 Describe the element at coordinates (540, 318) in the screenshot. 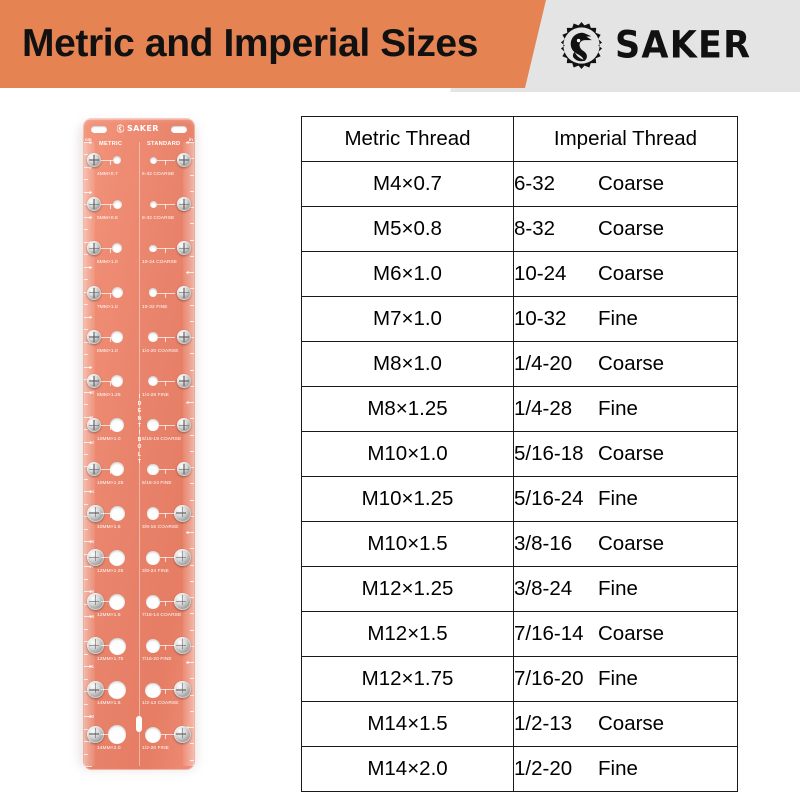

I see `imperial-size: 10-32` at that location.